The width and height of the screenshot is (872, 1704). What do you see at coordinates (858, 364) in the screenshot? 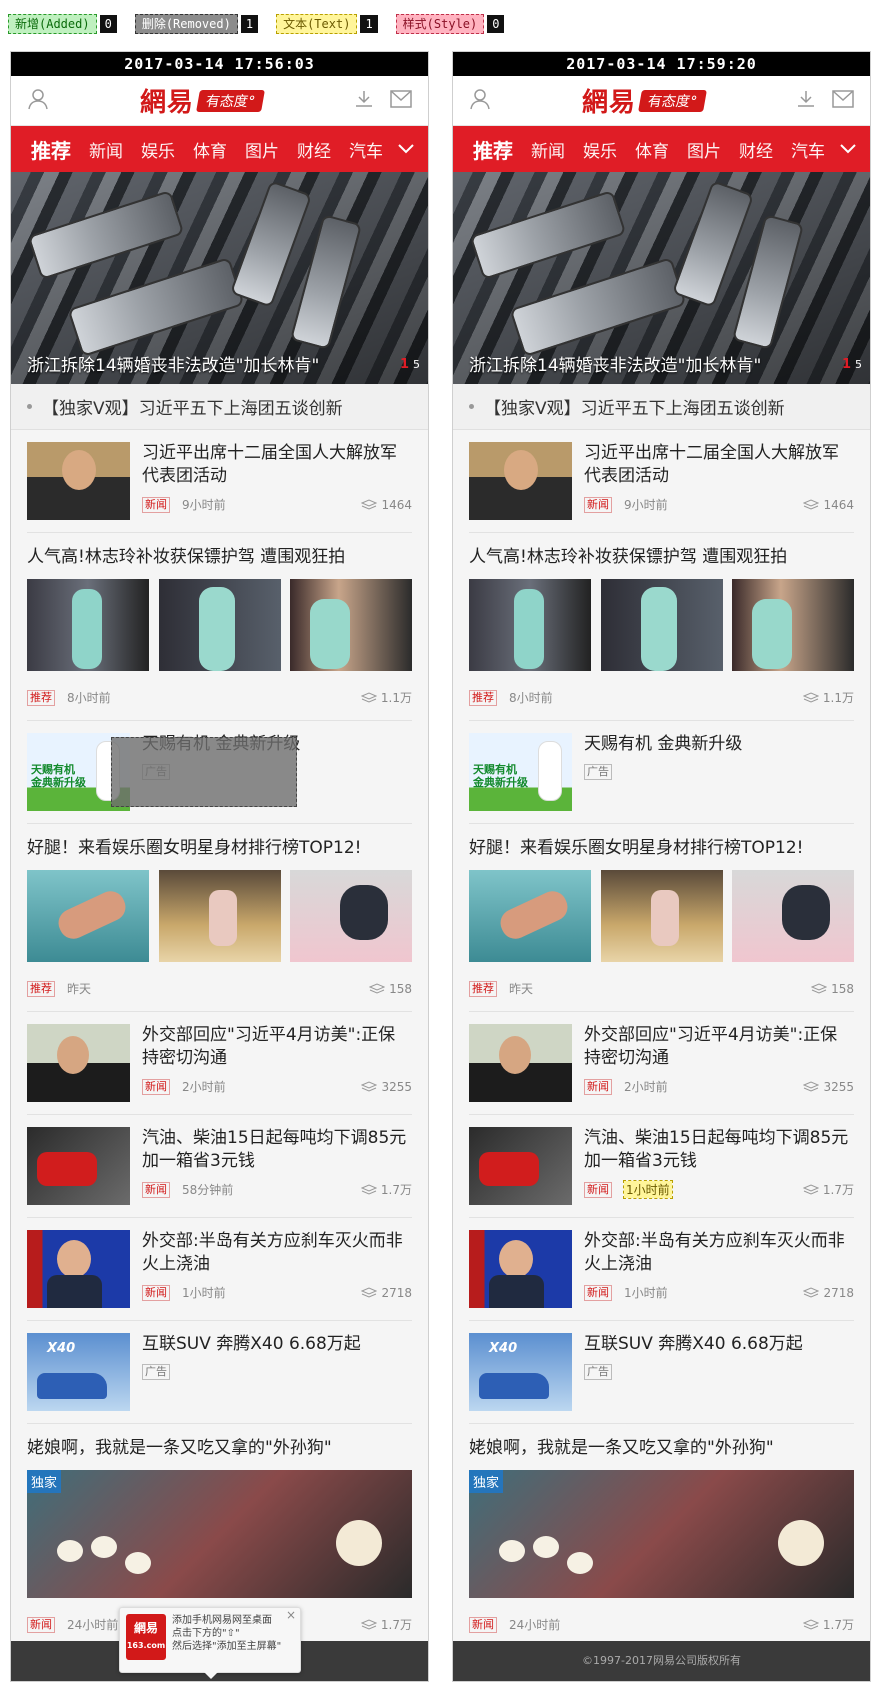
I see `carousel-total: 5` at bounding box center [858, 364].